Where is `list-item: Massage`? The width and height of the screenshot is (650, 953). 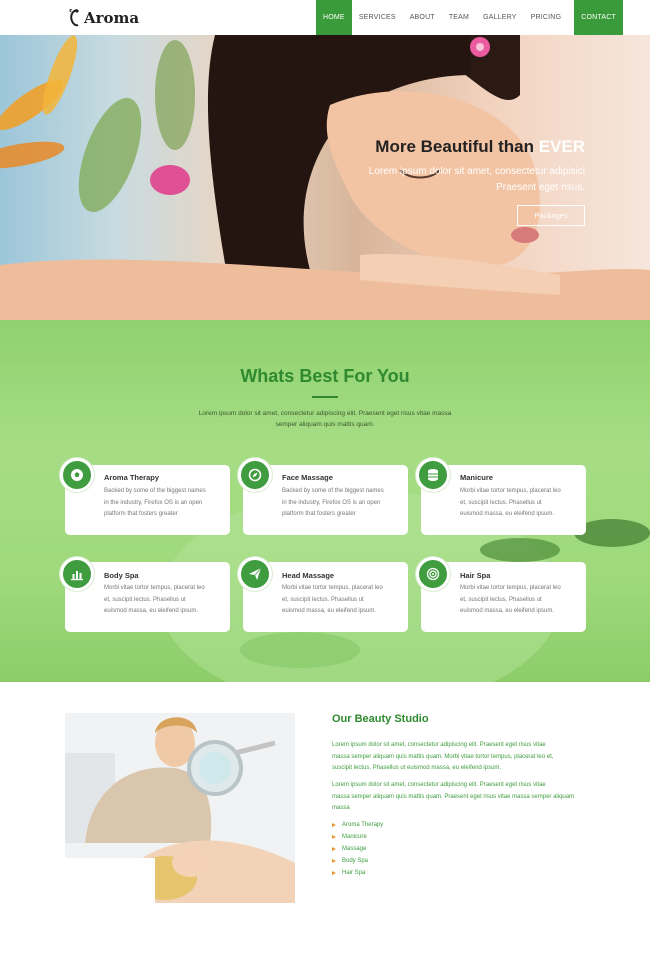
list-item: Massage is located at coordinates (357, 849).